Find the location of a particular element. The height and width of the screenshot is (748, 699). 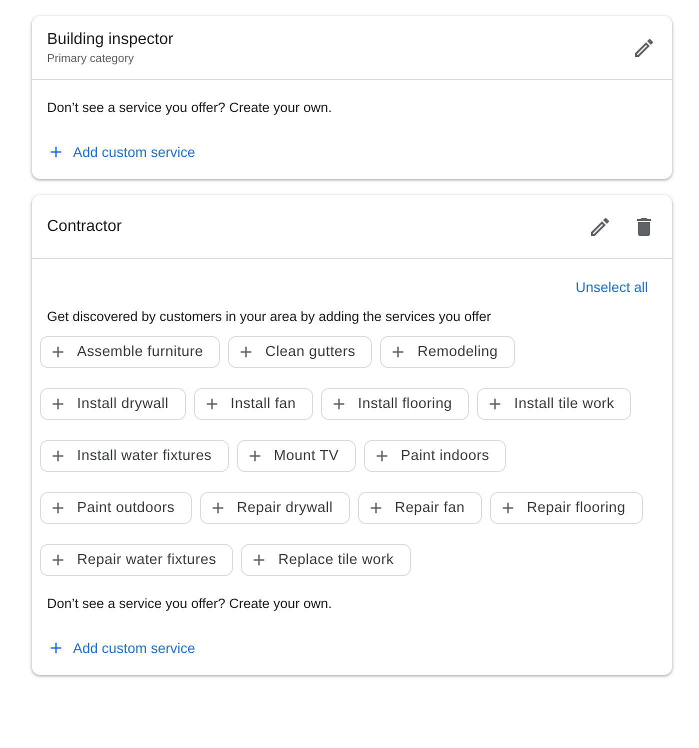

service-chip: Install drywall is located at coordinates (113, 404).